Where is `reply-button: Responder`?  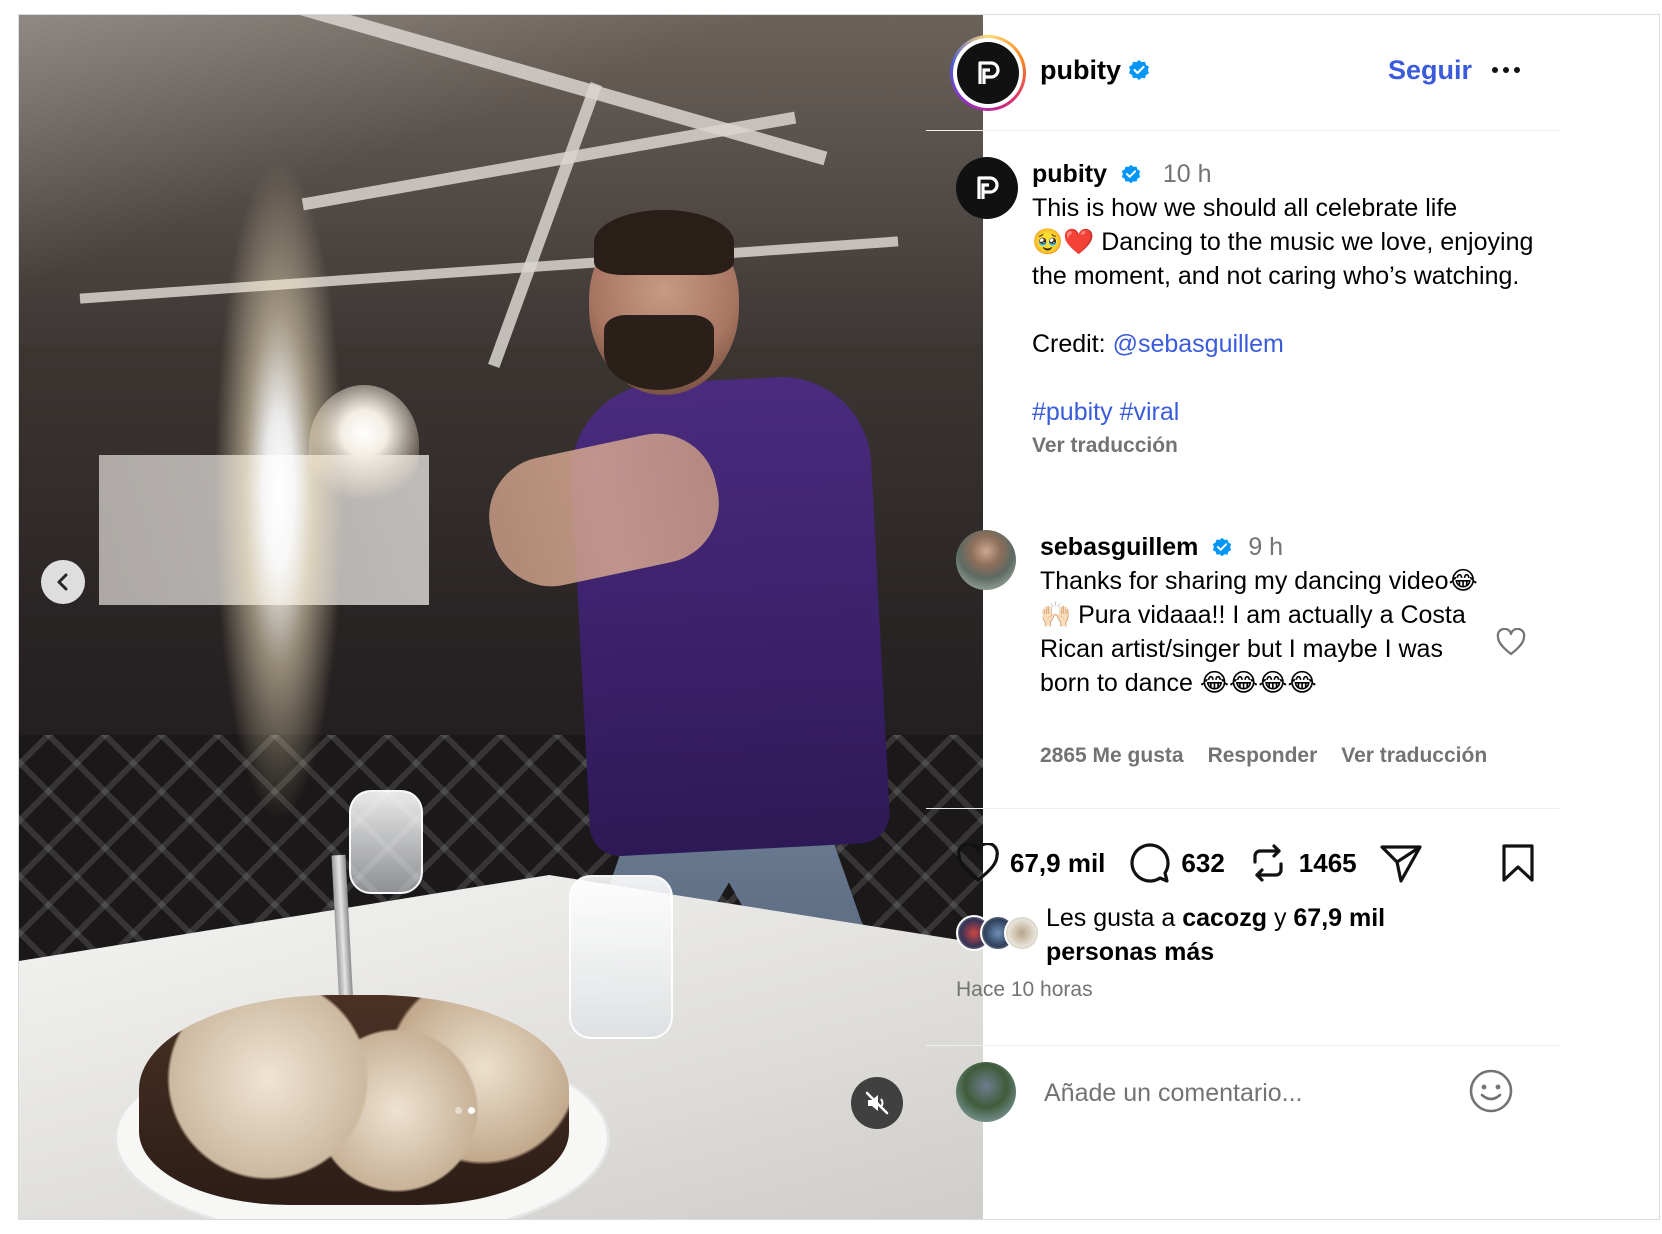 reply-button: Responder is located at coordinates (1263, 756).